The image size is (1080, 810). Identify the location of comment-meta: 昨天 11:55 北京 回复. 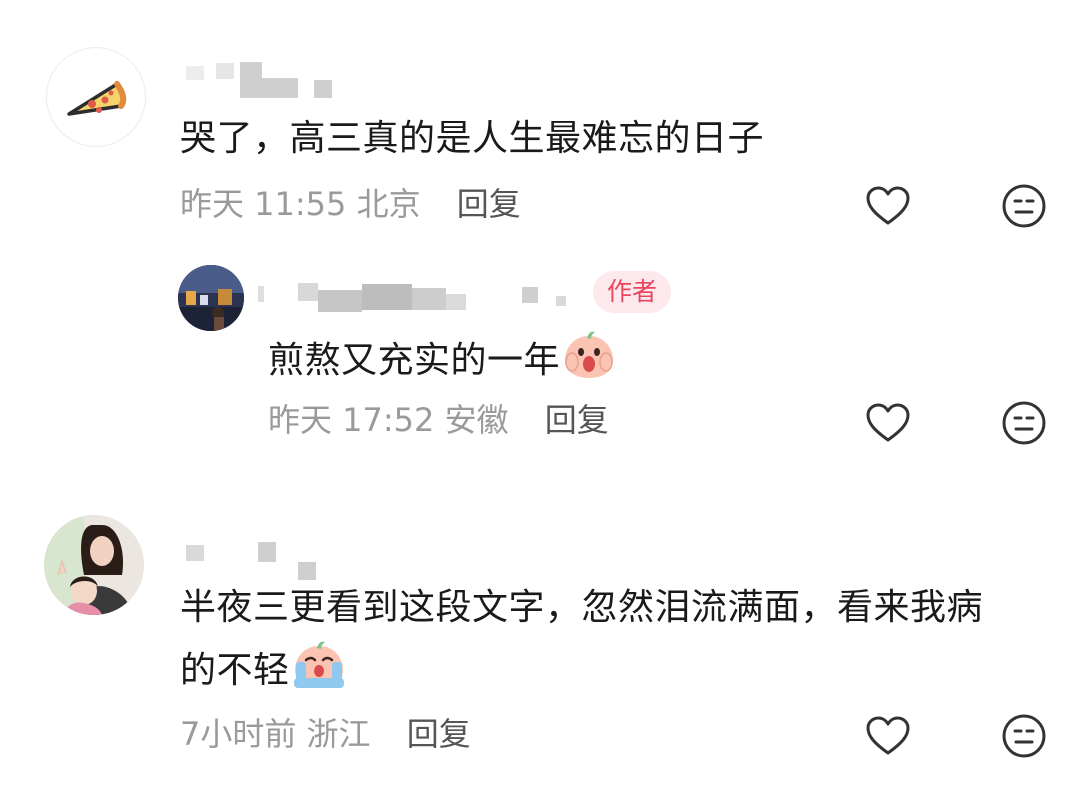
(350, 204).